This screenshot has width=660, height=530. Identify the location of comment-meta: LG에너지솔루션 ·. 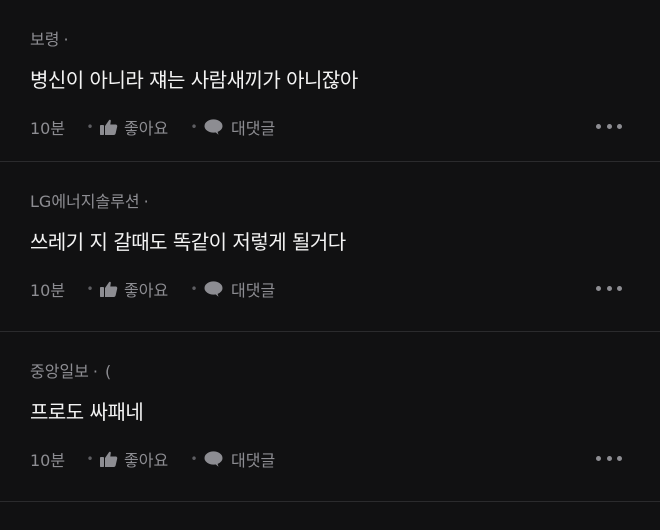
(91, 200).